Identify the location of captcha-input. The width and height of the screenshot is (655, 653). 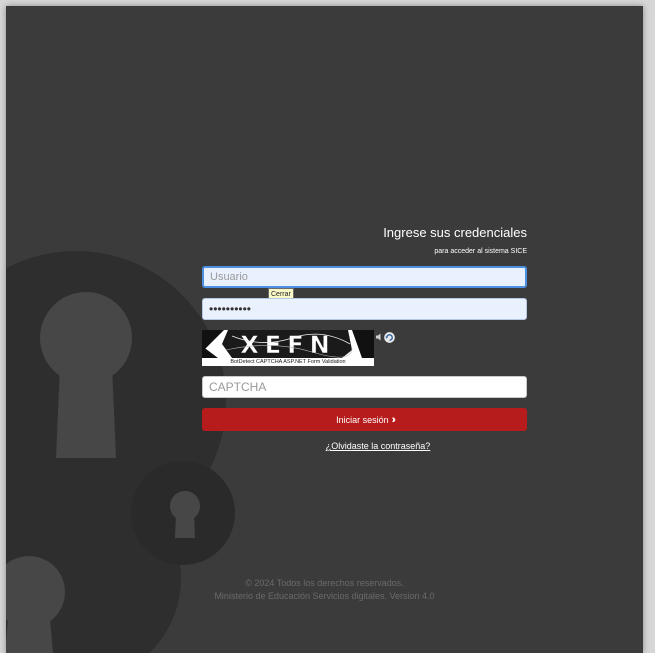
(364, 387).